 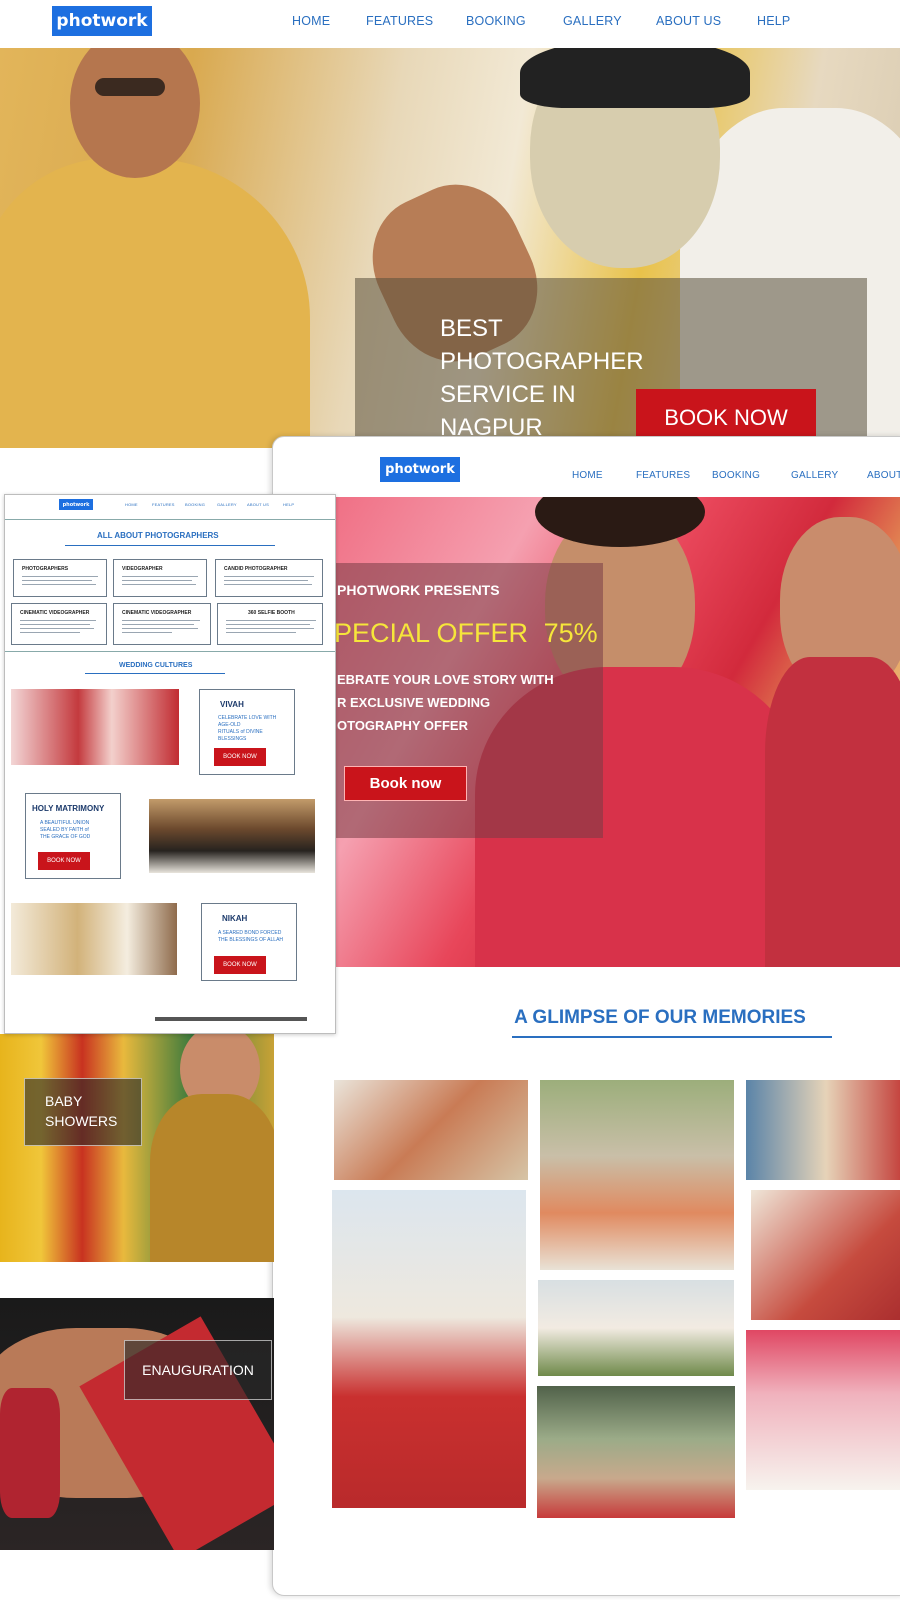 What do you see at coordinates (250, 933) in the screenshot?
I see `nikah-text-1: A SEARED BOND FORCED` at bounding box center [250, 933].